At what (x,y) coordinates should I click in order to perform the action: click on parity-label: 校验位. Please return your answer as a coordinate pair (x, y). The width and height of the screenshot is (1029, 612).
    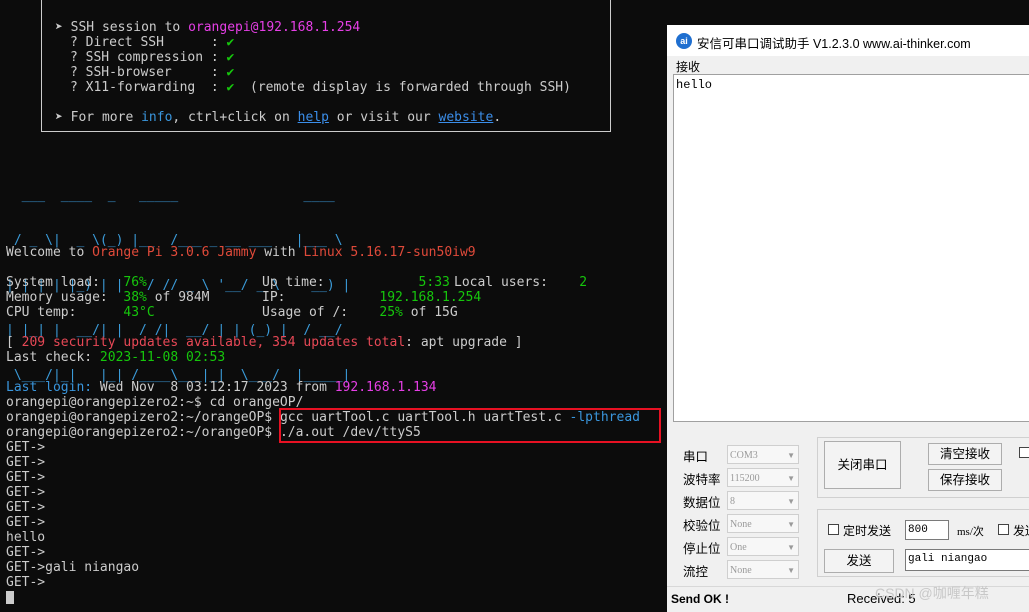
    Looking at the image, I should click on (702, 526).